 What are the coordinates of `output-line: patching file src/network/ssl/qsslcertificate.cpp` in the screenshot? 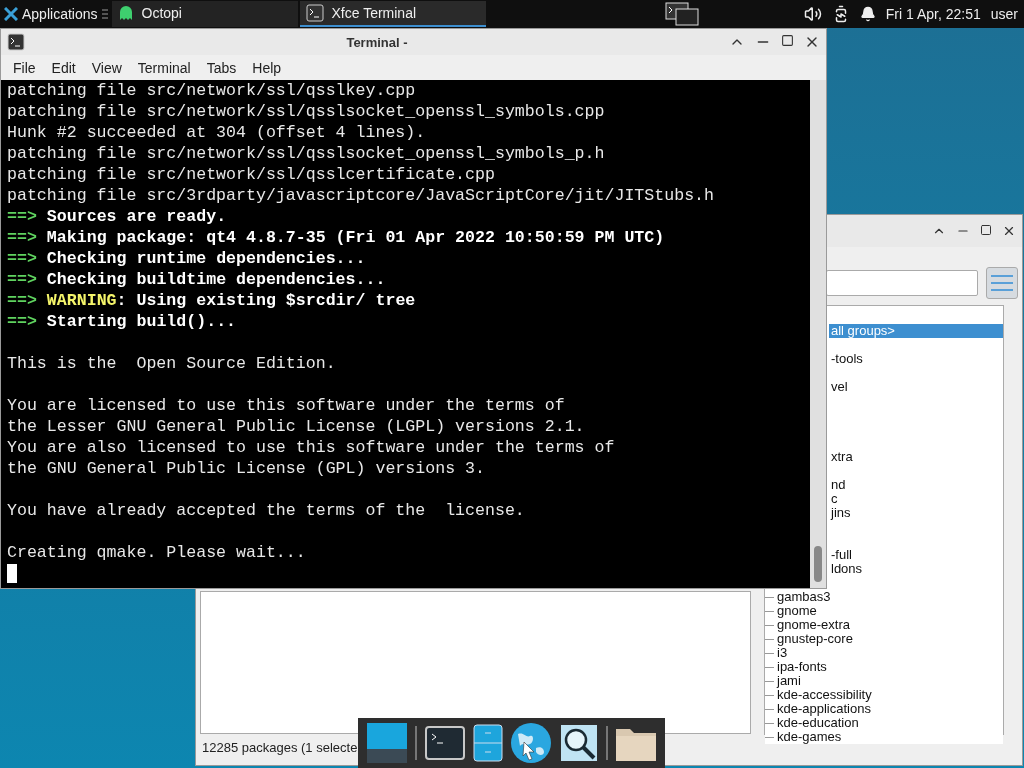 It's located at (251, 174).